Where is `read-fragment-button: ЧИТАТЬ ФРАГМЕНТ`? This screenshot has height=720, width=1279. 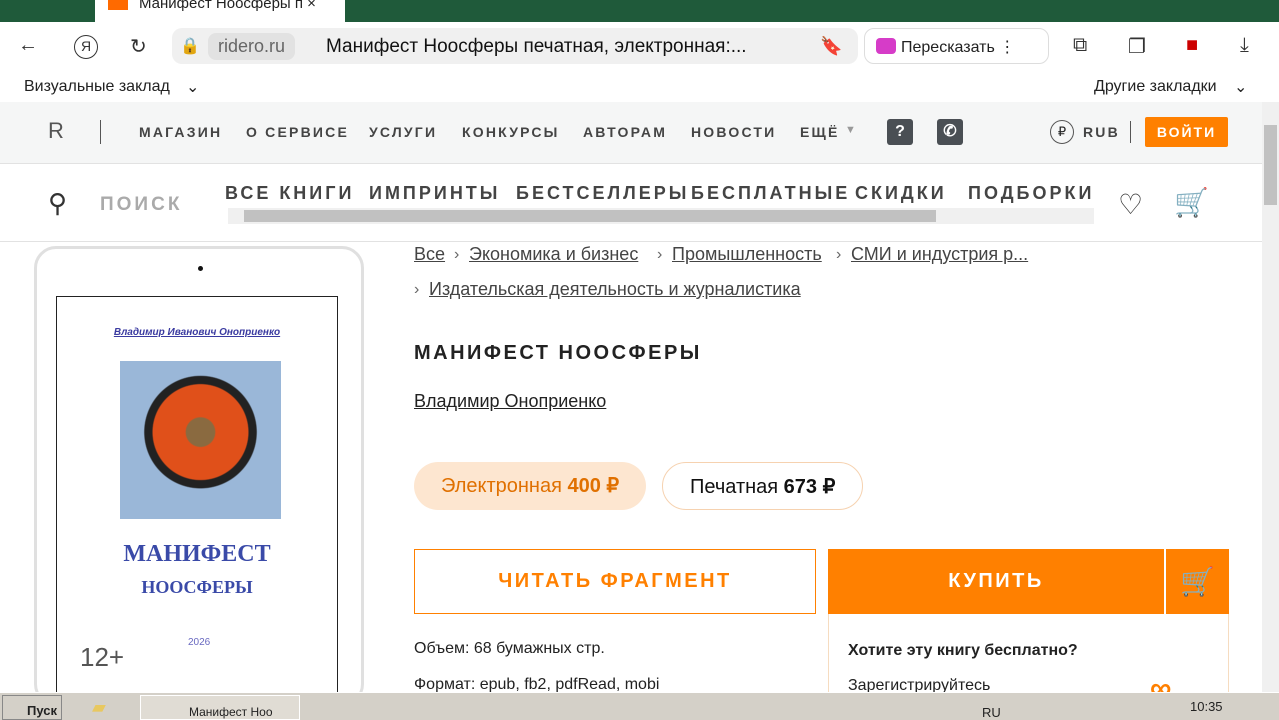
read-fragment-button: ЧИТАТЬ ФРАГМЕНТ is located at coordinates (615, 581).